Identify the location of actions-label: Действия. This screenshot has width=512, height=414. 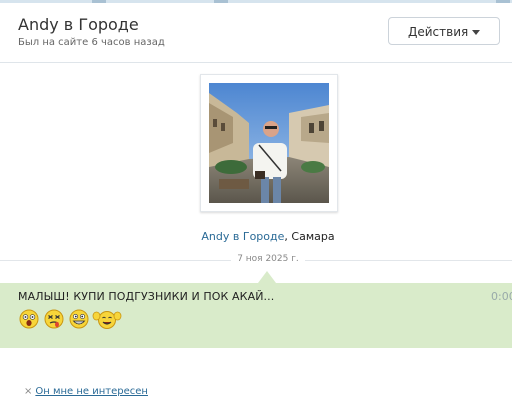
(438, 32).